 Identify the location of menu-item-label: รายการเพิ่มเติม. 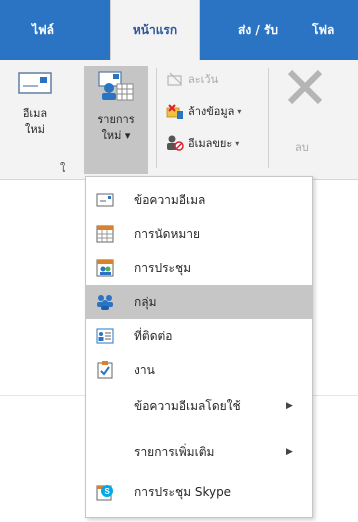
(174, 451).